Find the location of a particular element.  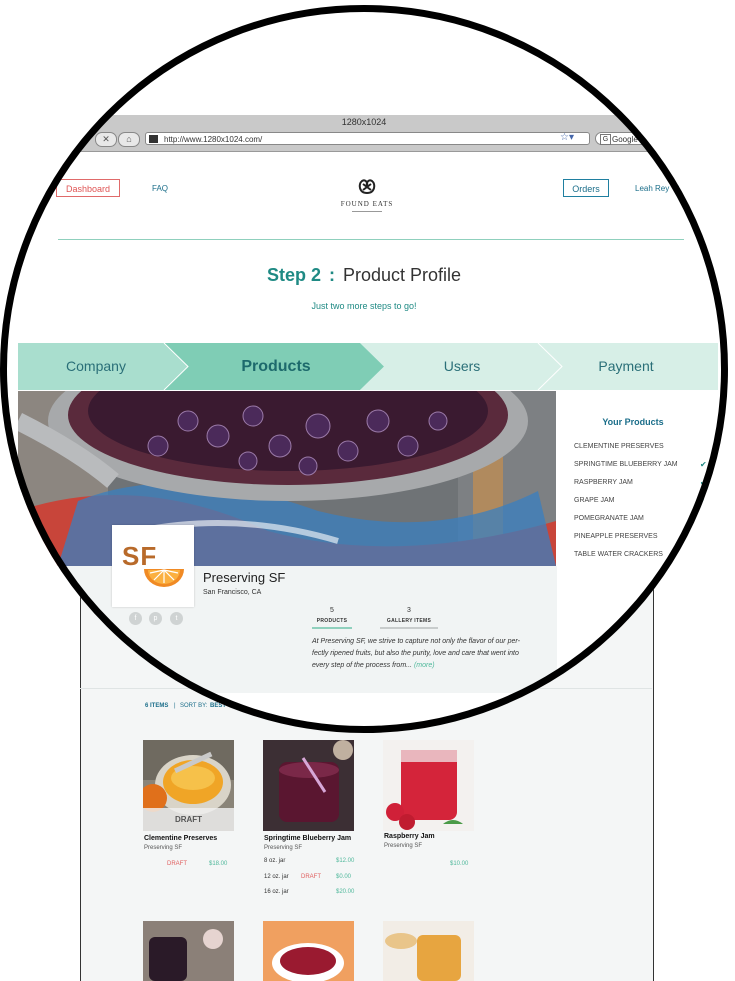

progress-steps: Company Products Users Payment is located at coordinates (368, 366).